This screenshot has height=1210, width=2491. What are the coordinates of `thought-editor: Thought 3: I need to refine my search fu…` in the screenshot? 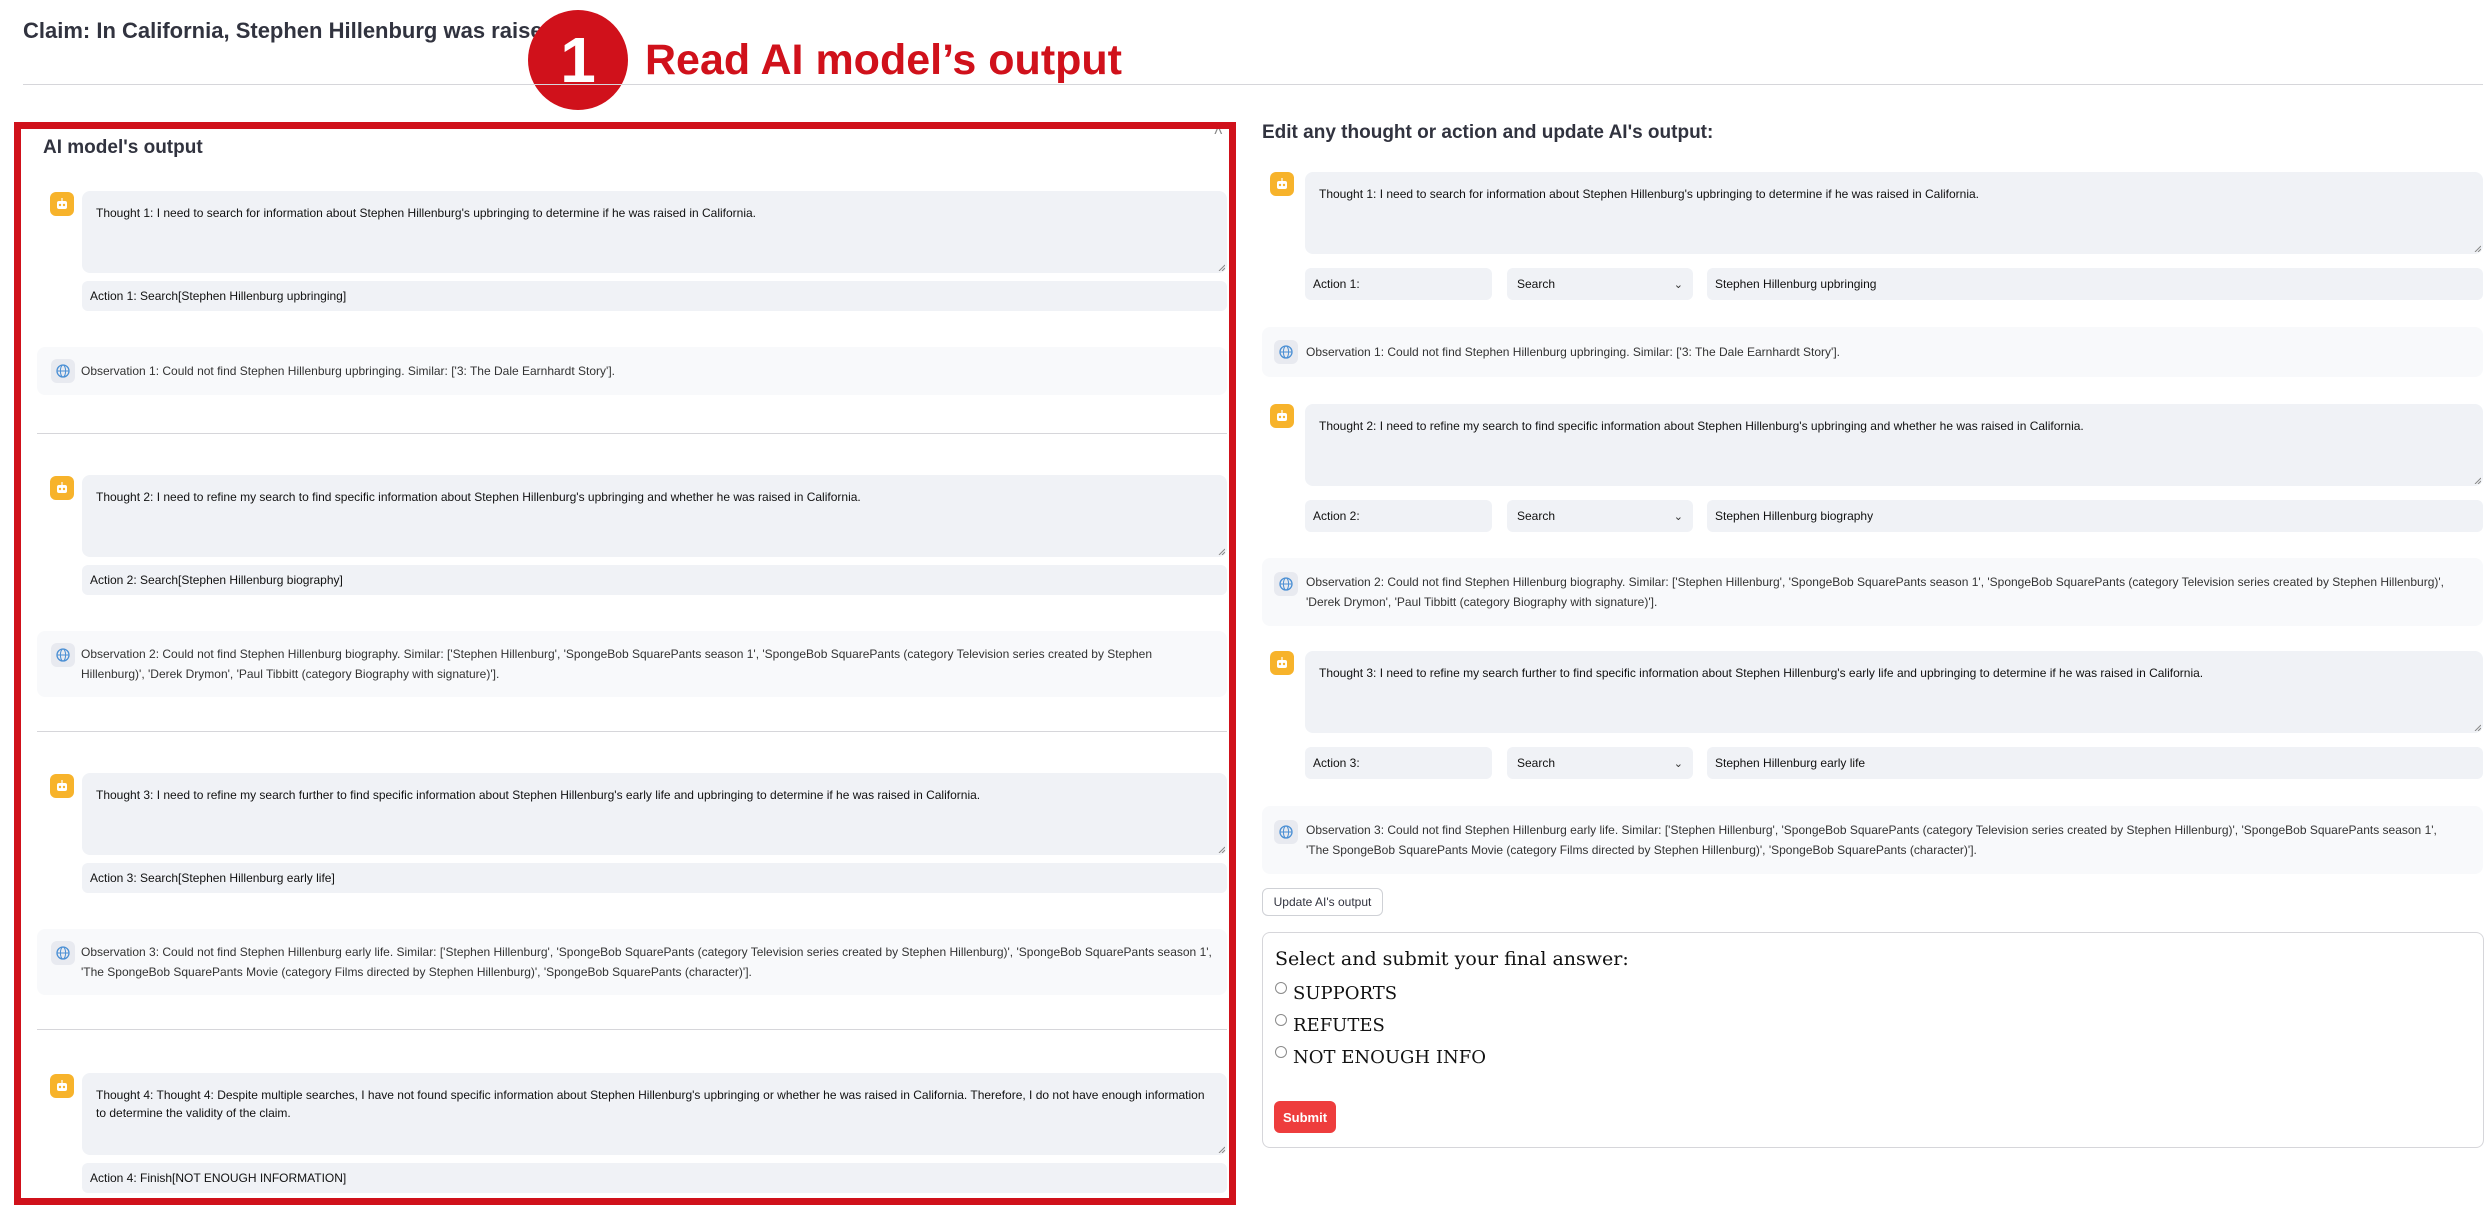 It's located at (1894, 692).